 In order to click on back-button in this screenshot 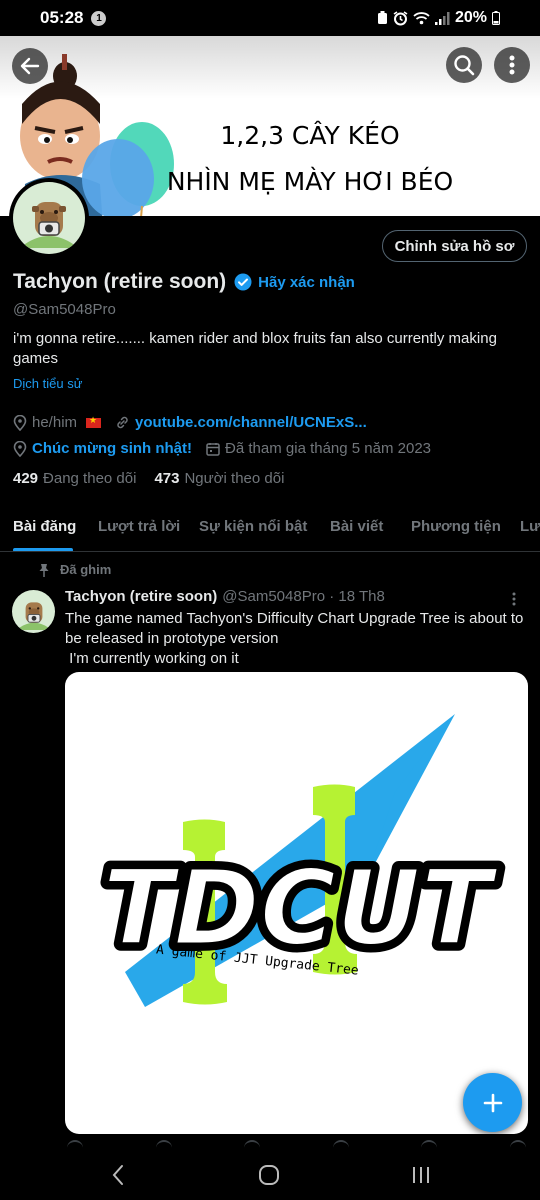, I will do `click(30, 66)`.